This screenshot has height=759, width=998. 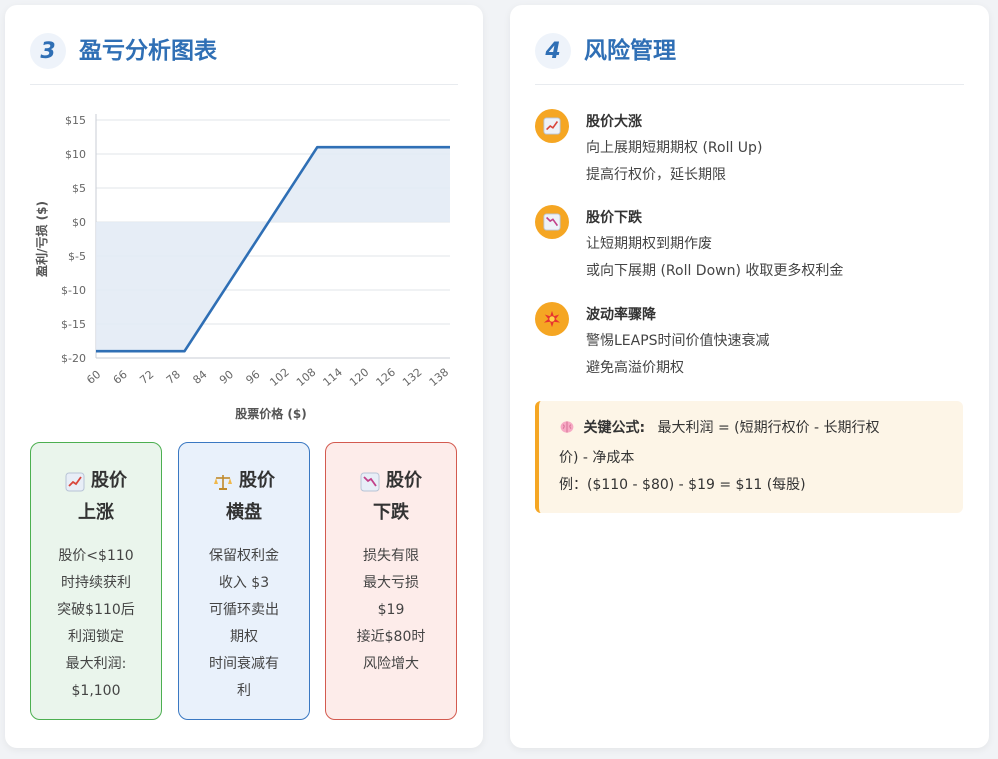 What do you see at coordinates (73, 324) in the screenshot?
I see `y-tick-label: $-15` at bounding box center [73, 324].